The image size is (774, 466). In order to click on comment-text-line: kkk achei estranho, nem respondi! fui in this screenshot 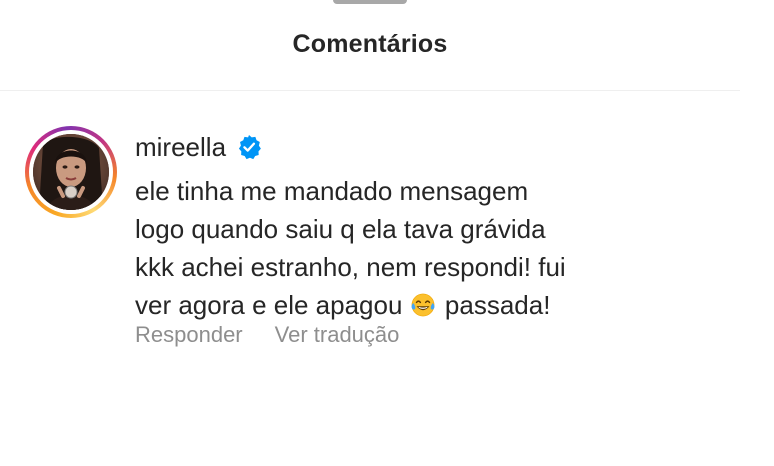, I will do `click(350, 267)`.